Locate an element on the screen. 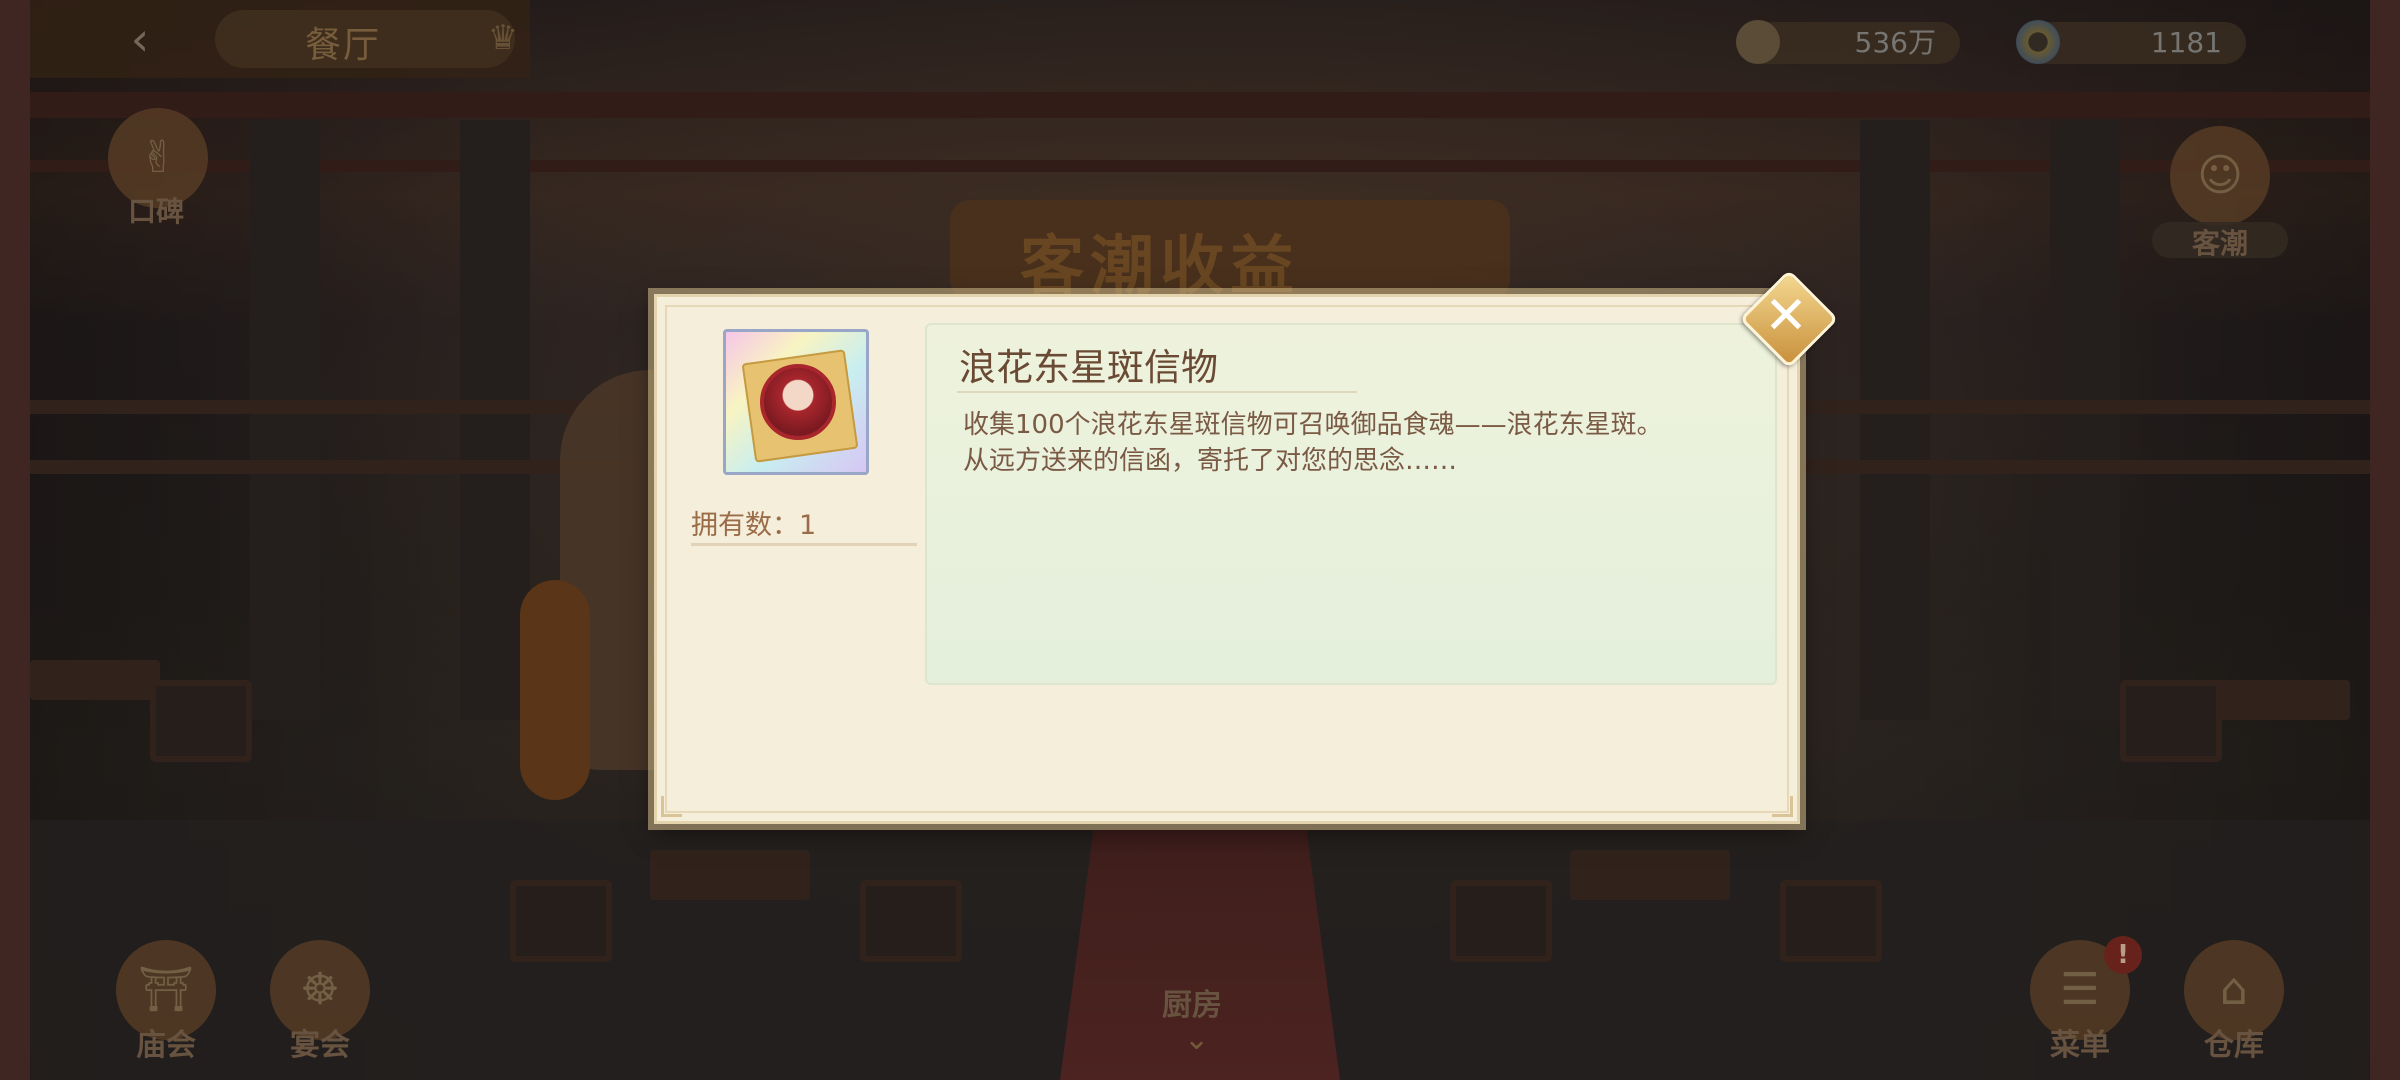 This screenshot has width=2400, height=1080. item-icon-frame is located at coordinates (796, 402).